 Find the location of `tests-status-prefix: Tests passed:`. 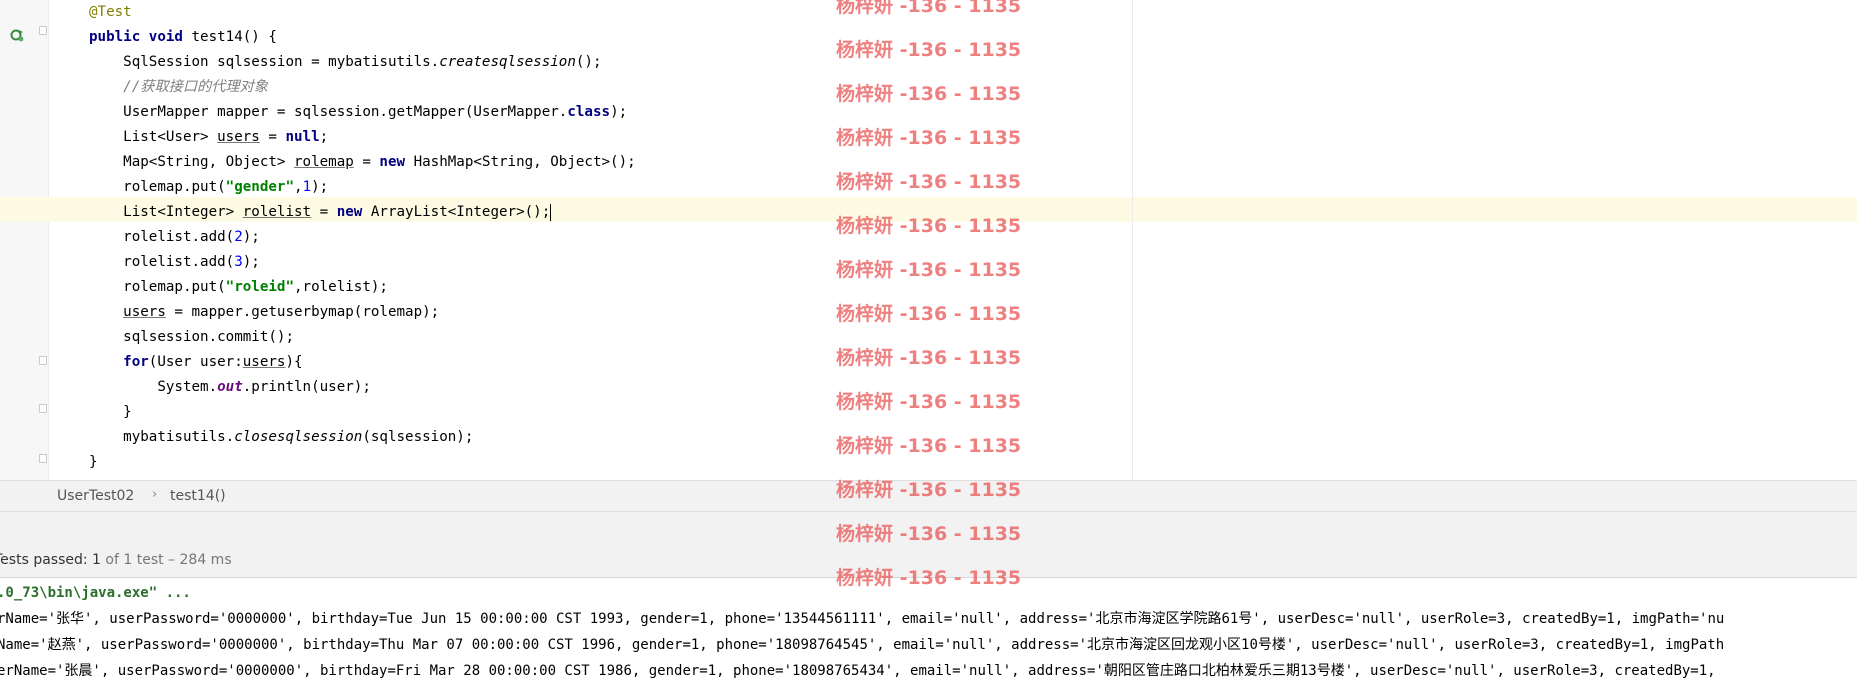

tests-status-prefix: Tests passed: is located at coordinates (46, 560).